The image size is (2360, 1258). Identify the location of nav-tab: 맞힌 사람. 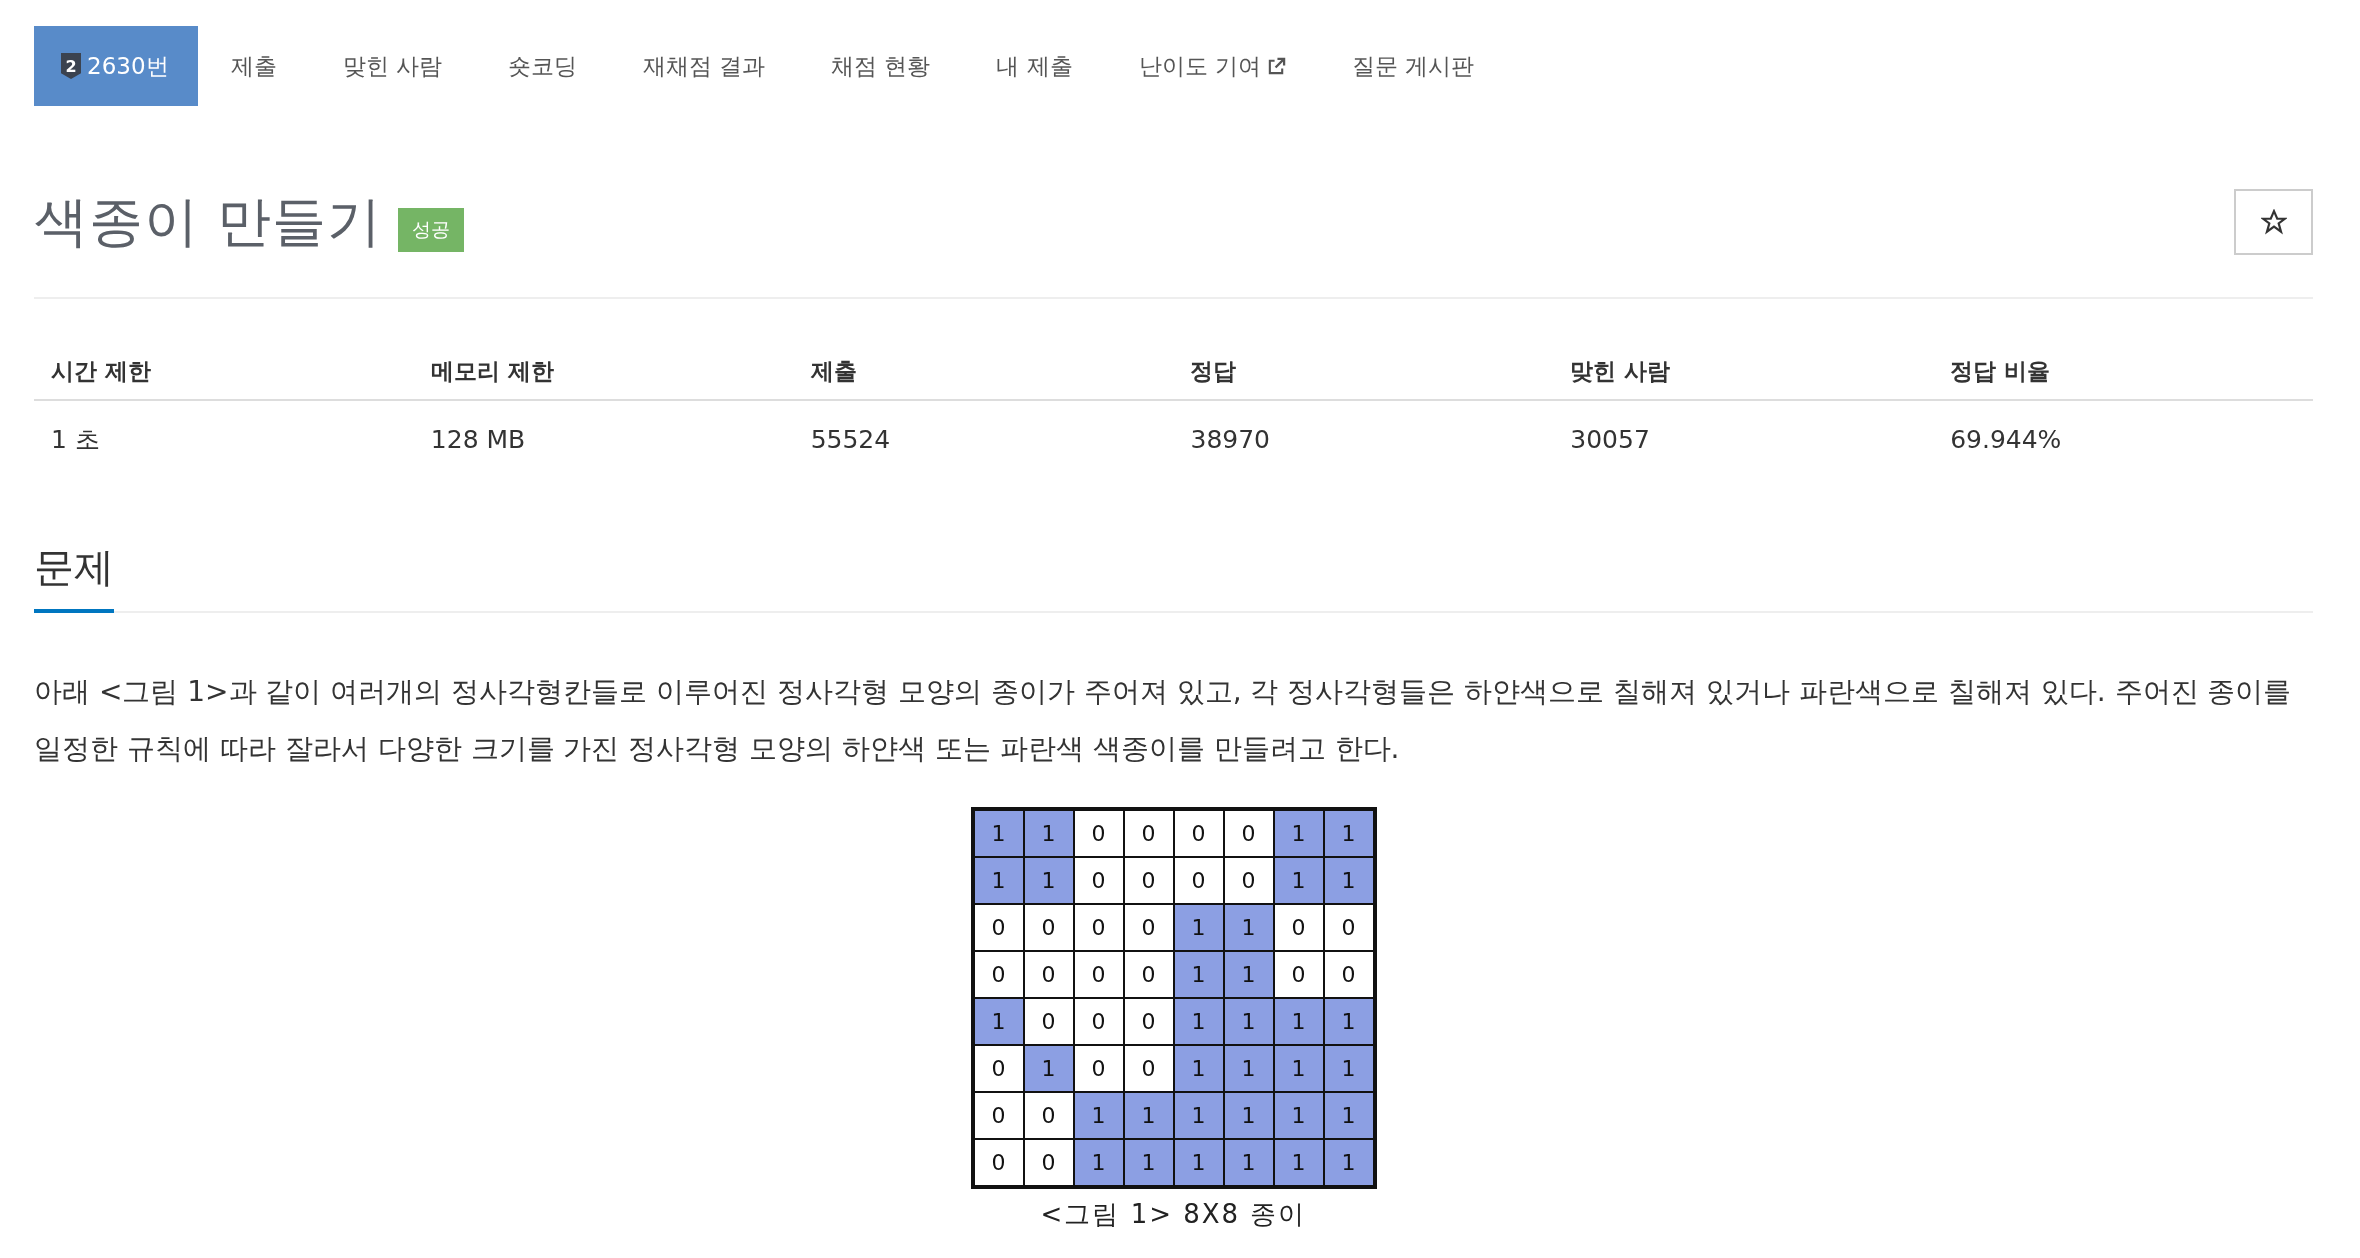
(392, 66).